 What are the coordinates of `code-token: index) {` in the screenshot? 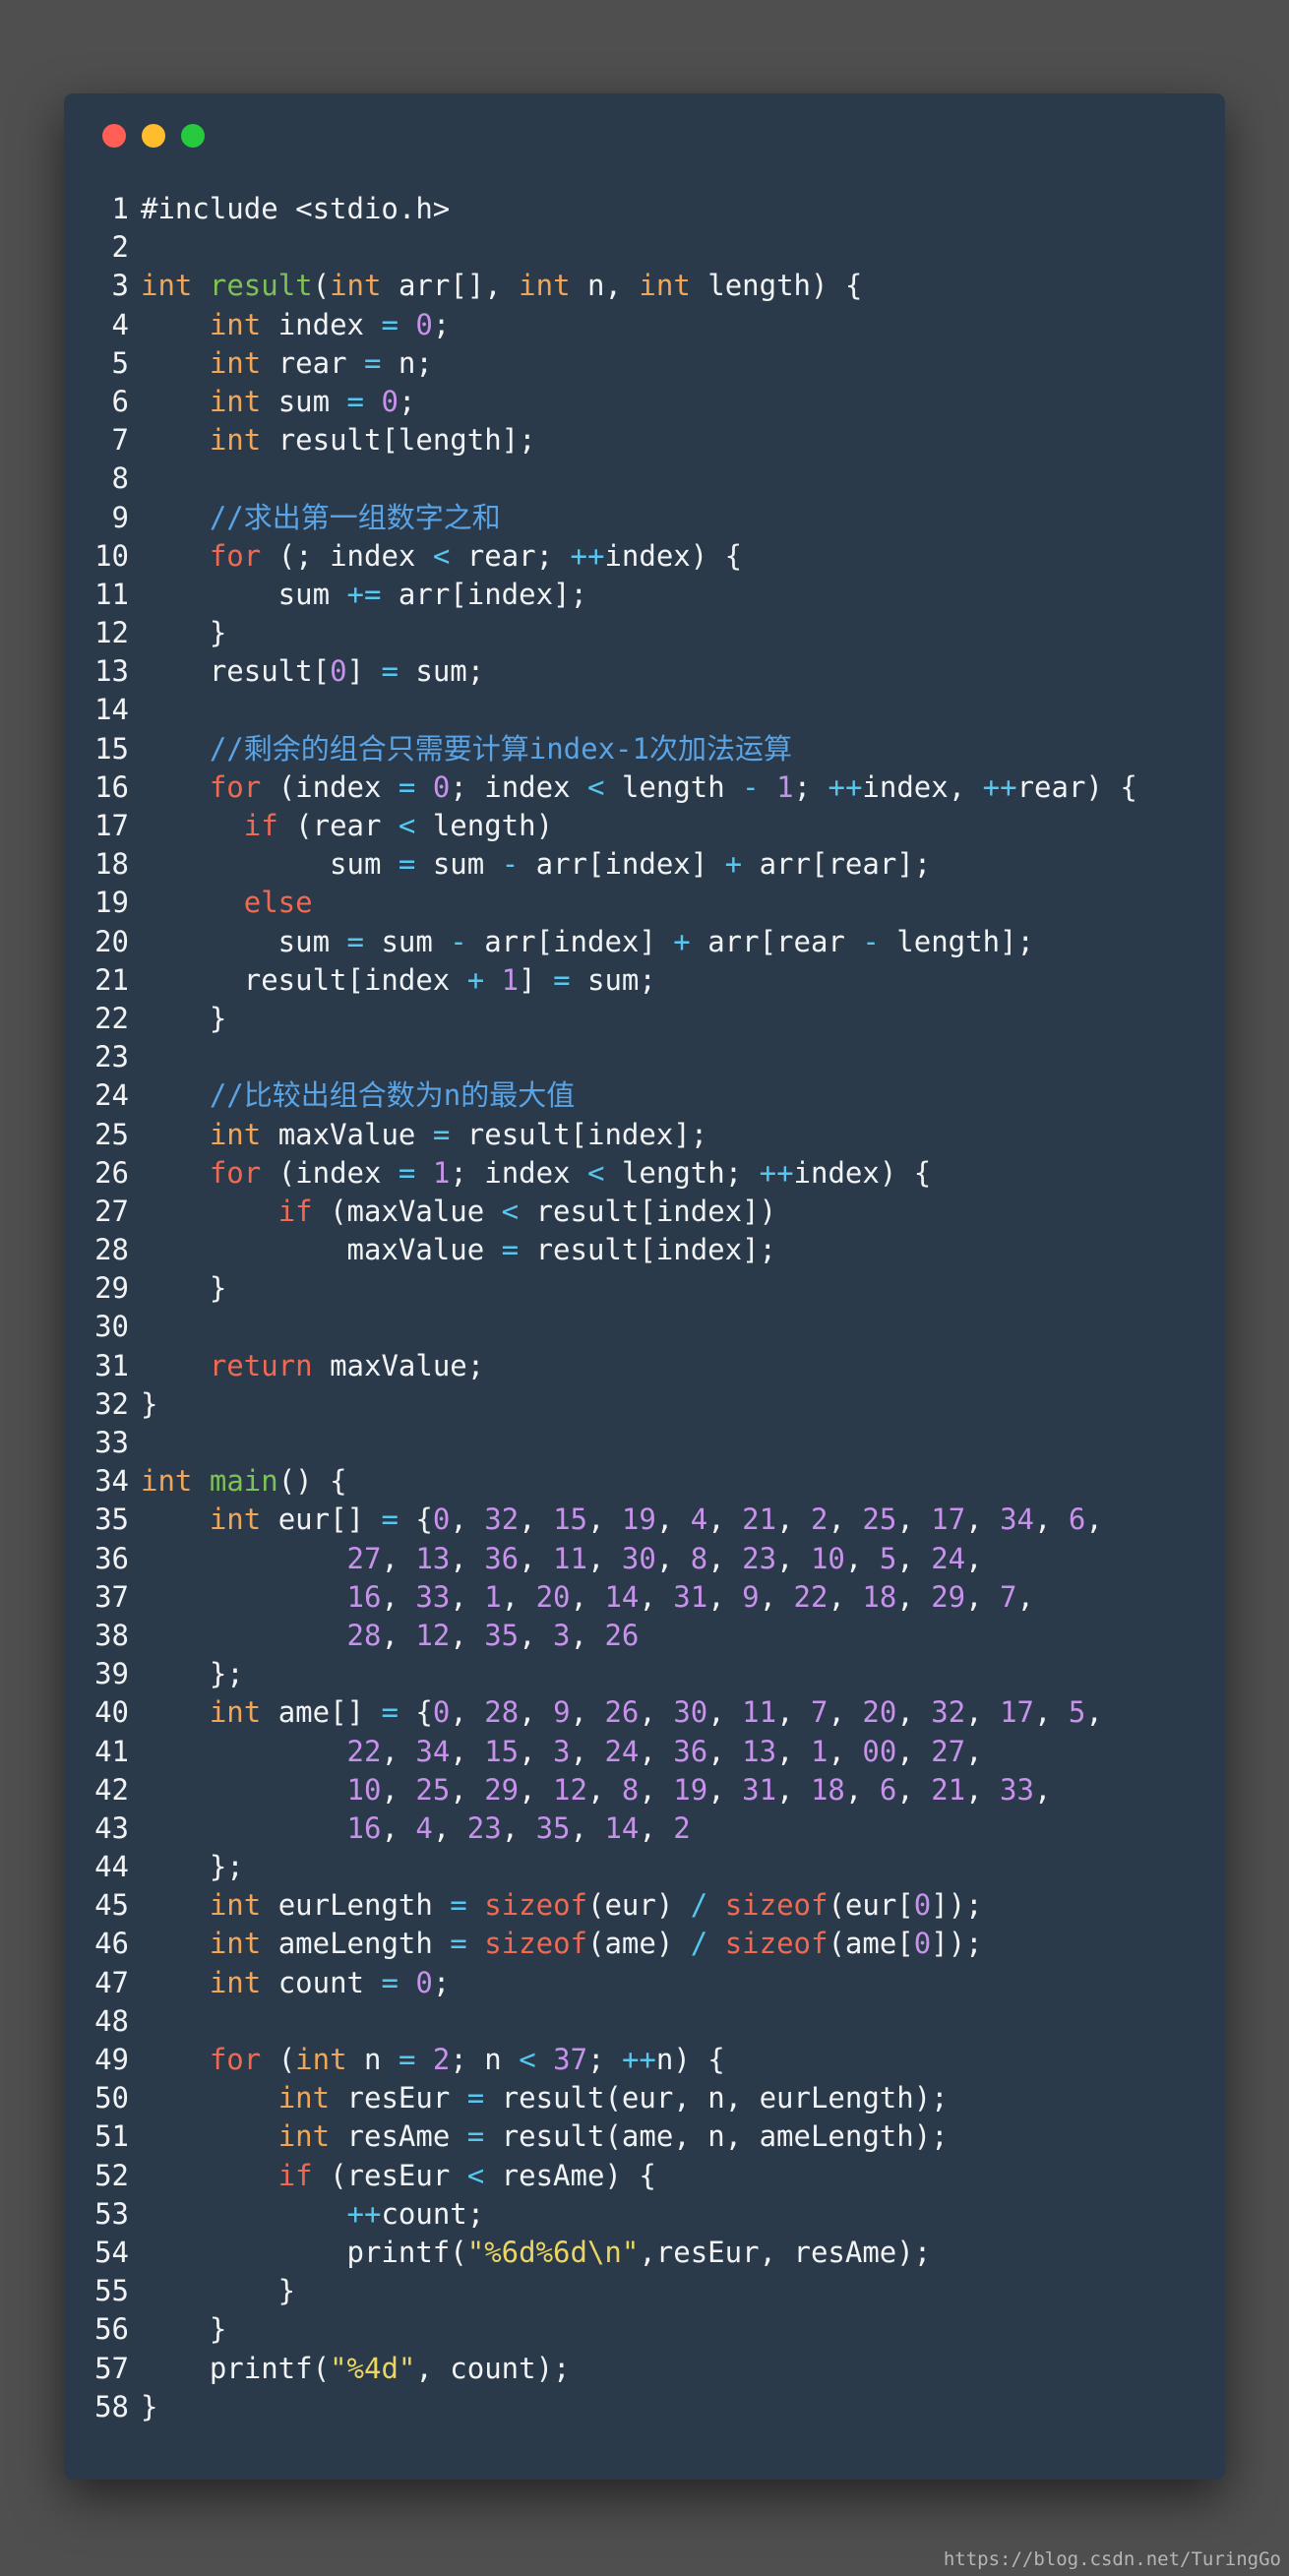 It's located at (863, 1172).